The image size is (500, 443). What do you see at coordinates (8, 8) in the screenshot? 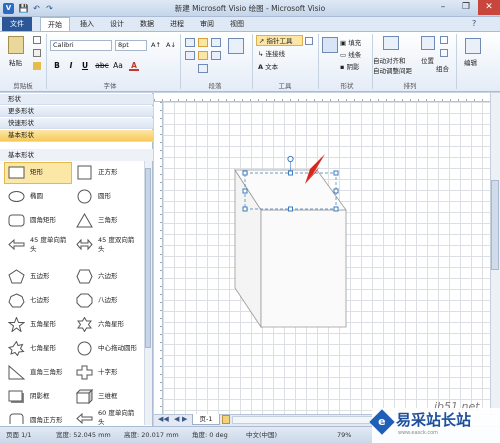
I see `visio-app-icon: V` at bounding box center [8, 8].